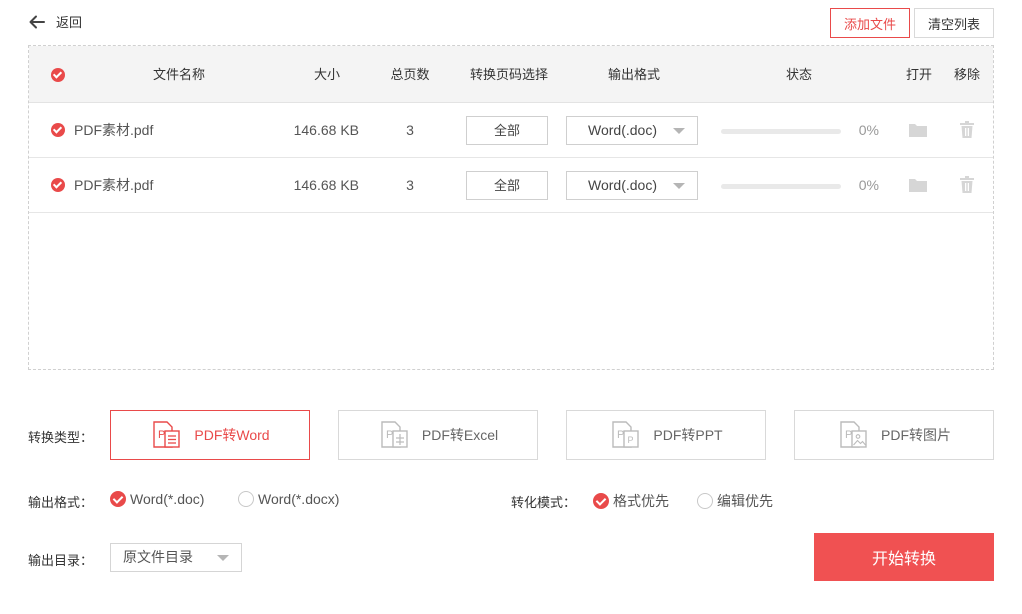 The image size is (1022, 614). I want to click on mode-edit-first-radio: 编辑优先, so click(735, 501).